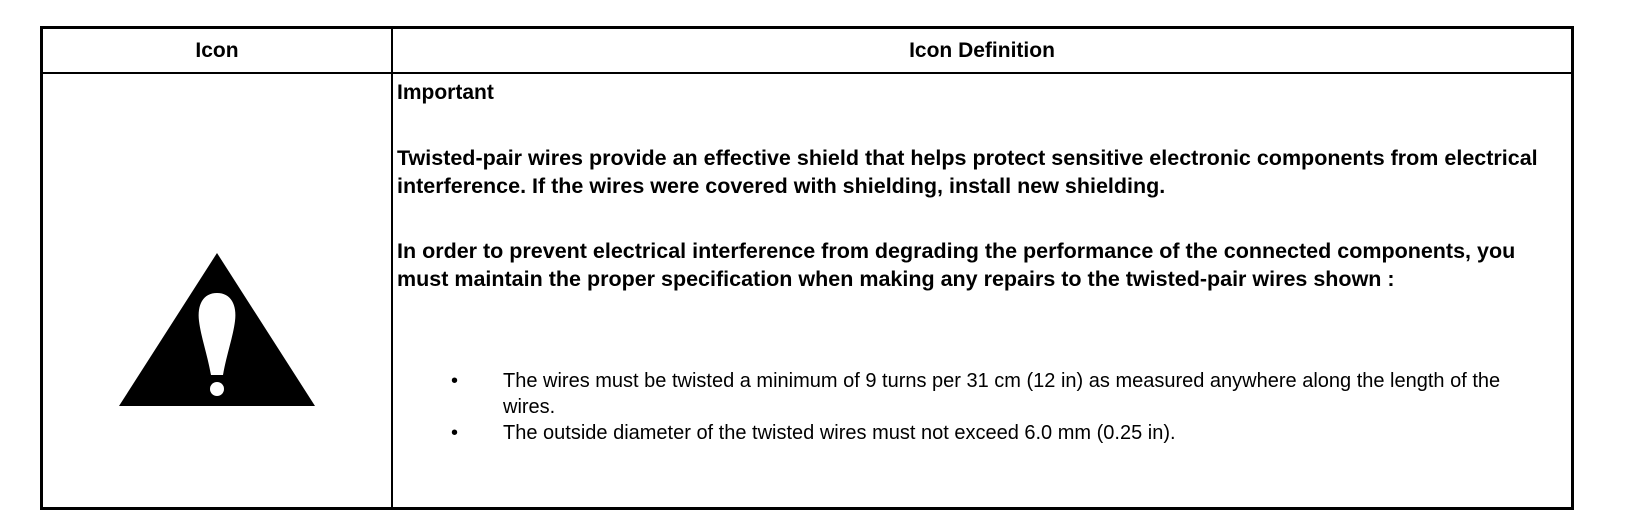 The height and width of the screenshot is (526, 1632). Describe the element at coordinates (392, 268) in the screenshot. I see `column-divider` at that location.